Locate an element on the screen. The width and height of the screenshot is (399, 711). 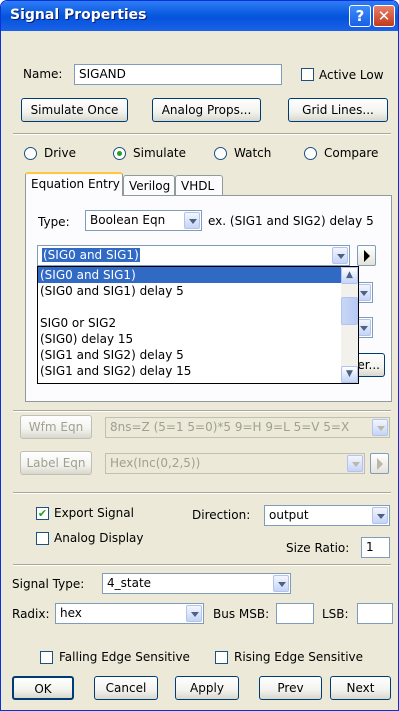
scroll-up-icon: ▲ is located at coordinates (349, 275).